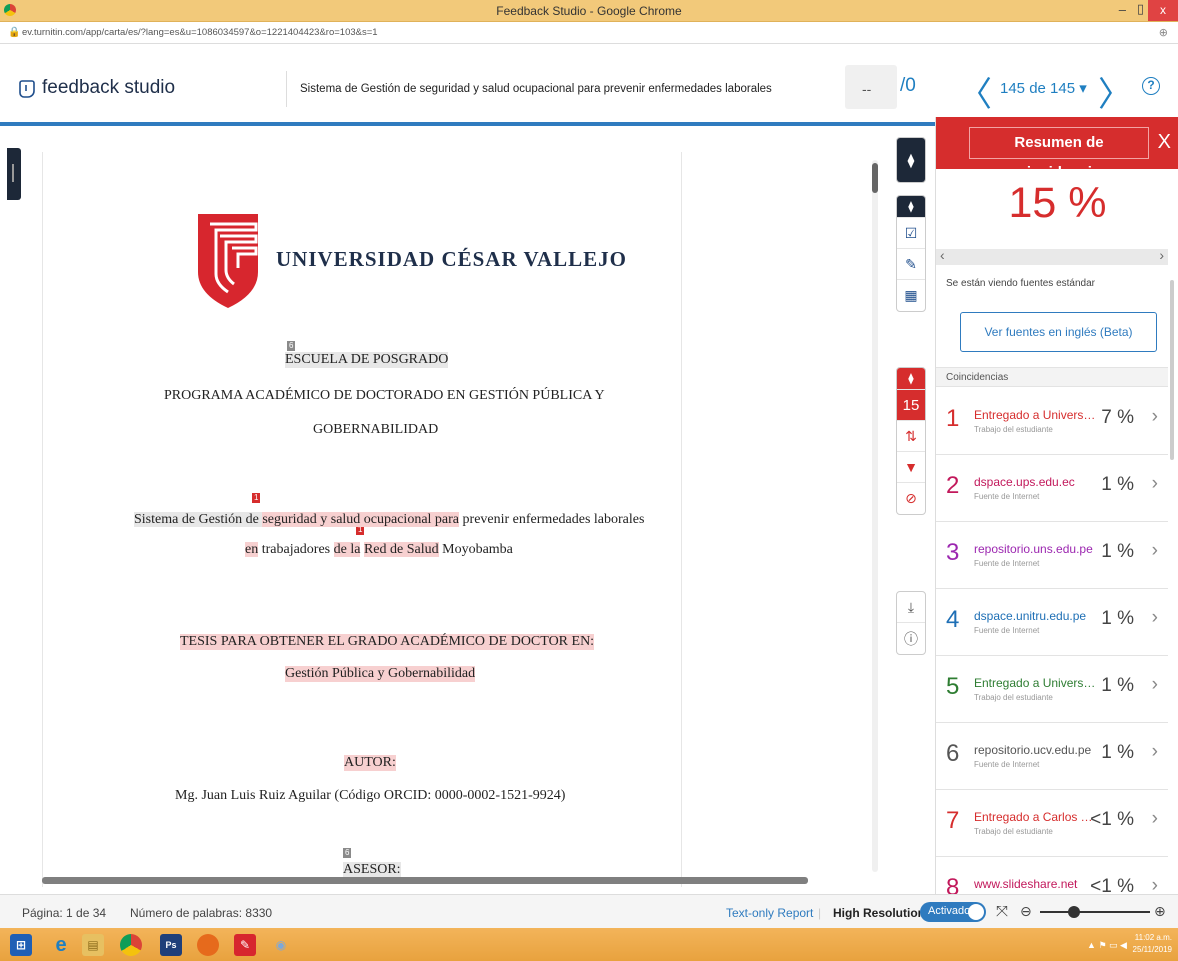 Image resolution: width=1178 pixels, height=961 pixels. I want to click on high-resolution-toggle: Activado, so click(953, 912).